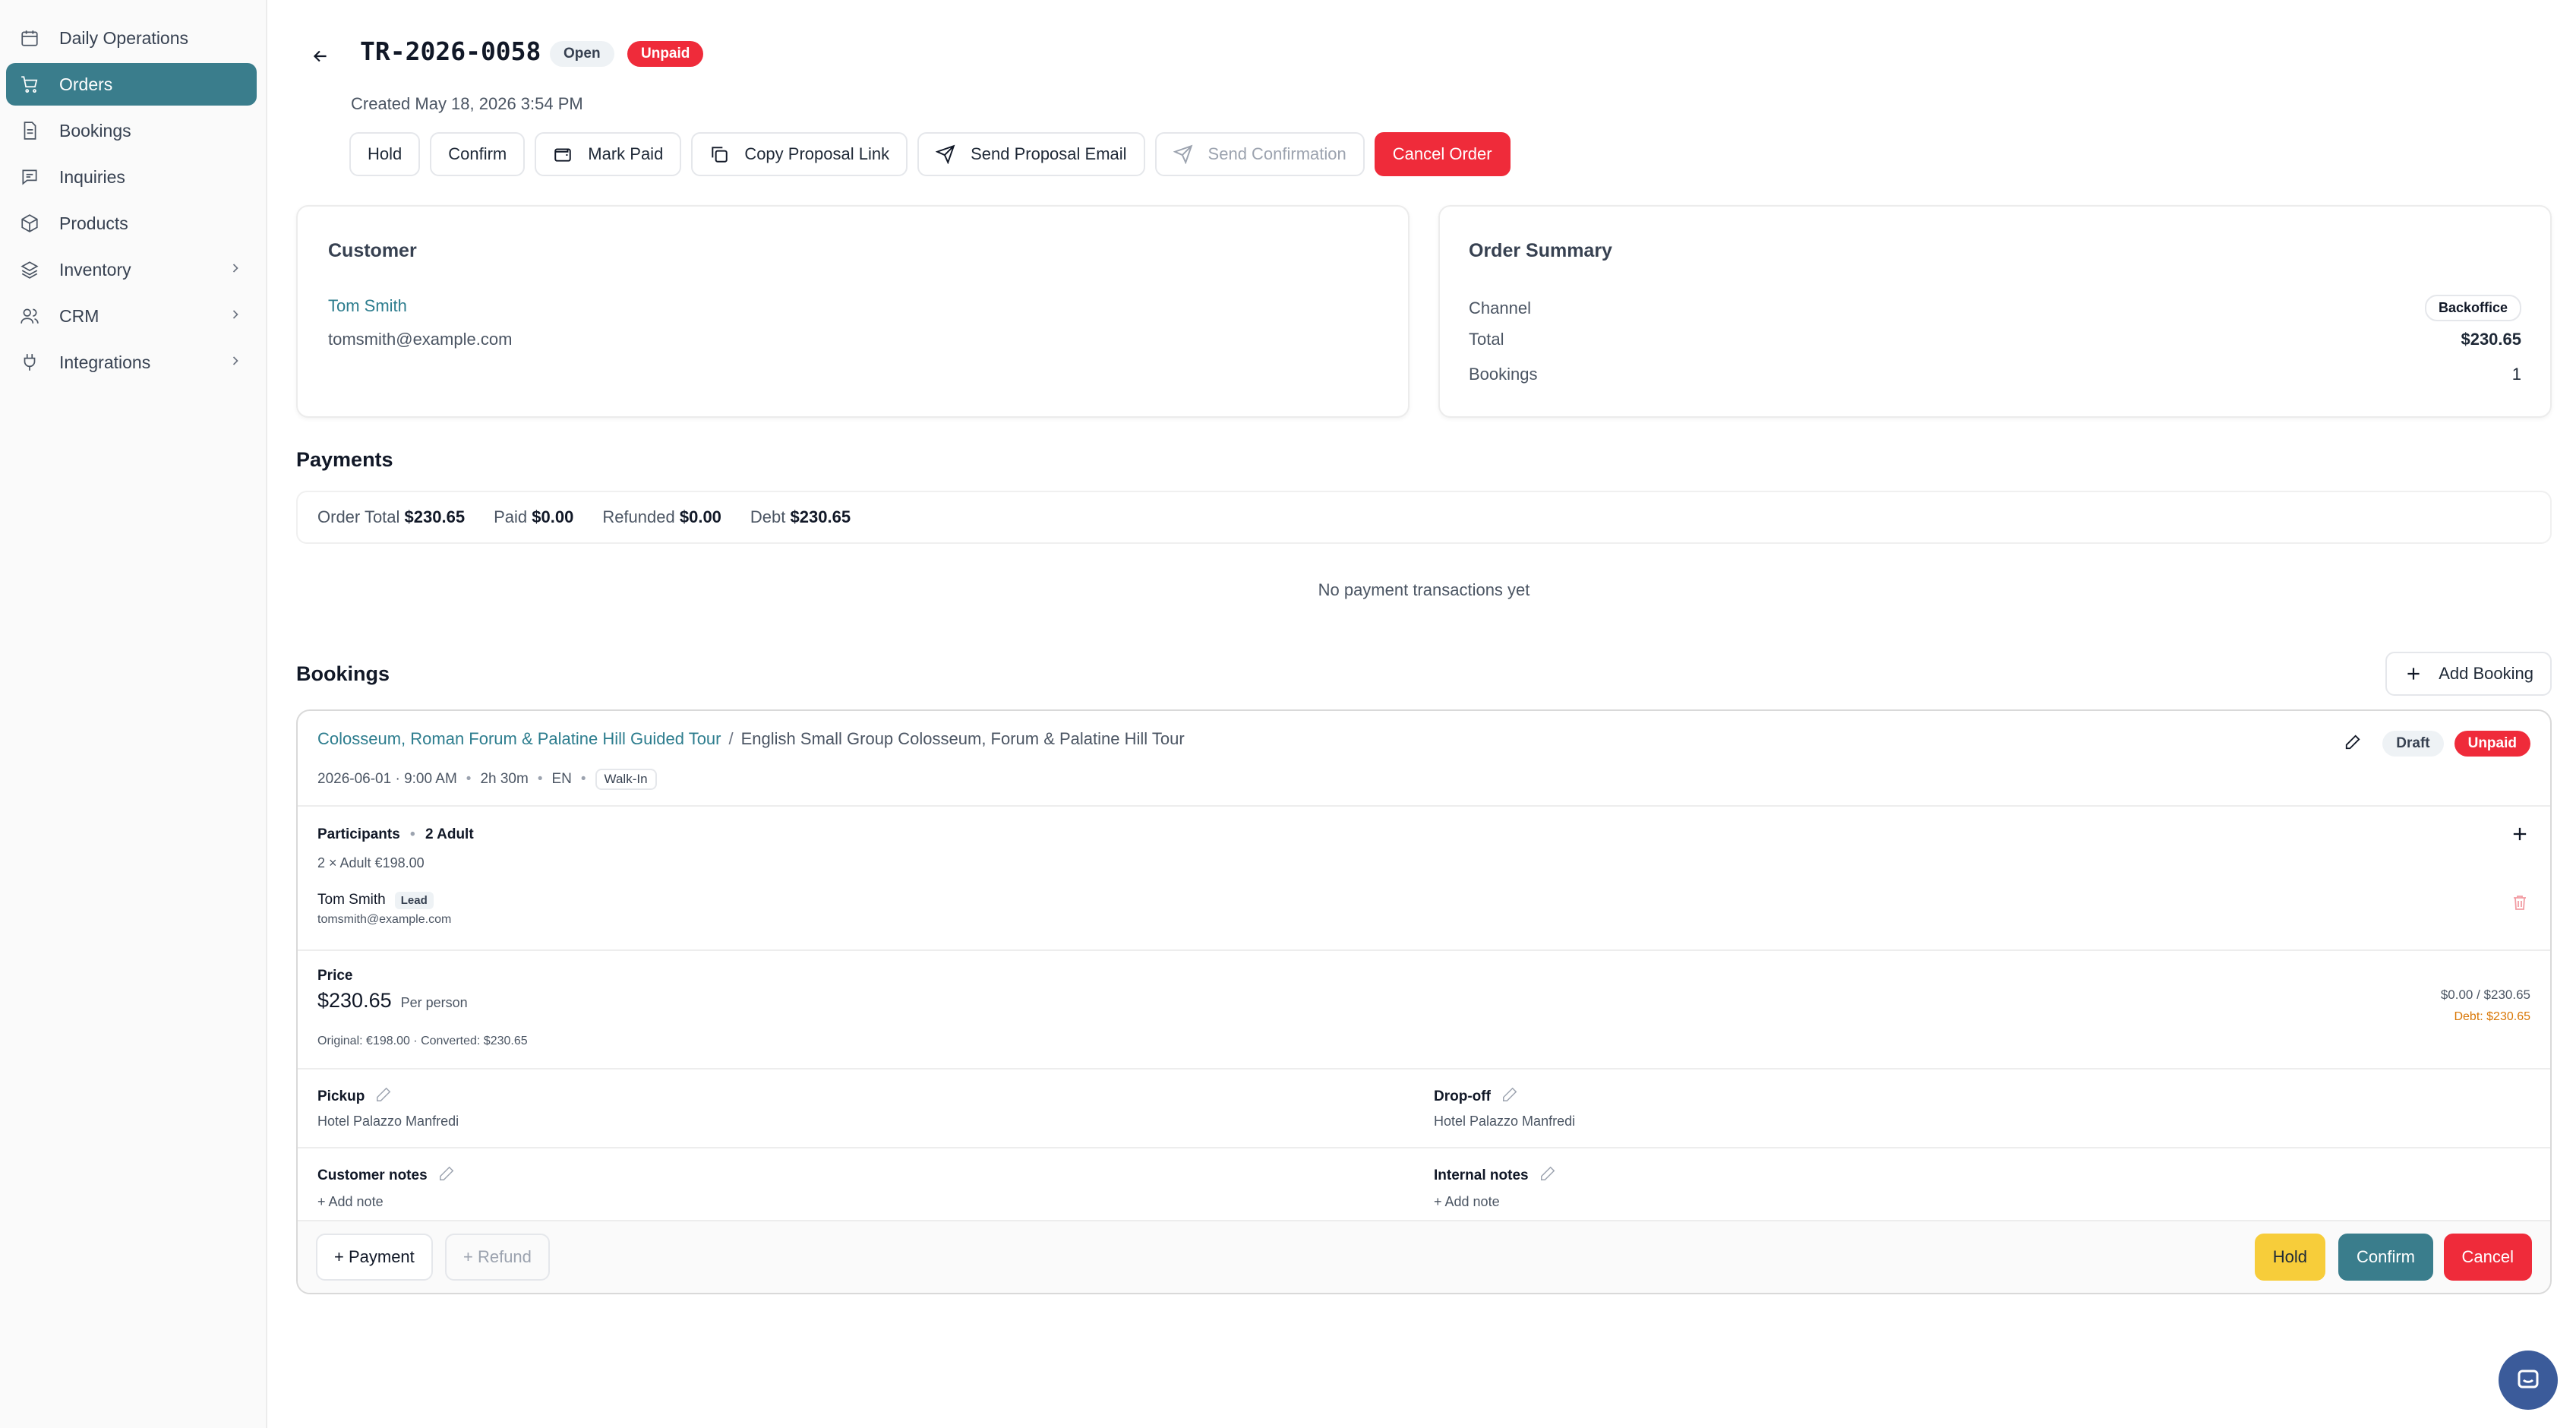 This screenshot has width=2576, height=1428. What do you see at coordinates (2528, 1380) in the screenshot?
I see `support-chat-button` at bounding box center [2528, 1380].